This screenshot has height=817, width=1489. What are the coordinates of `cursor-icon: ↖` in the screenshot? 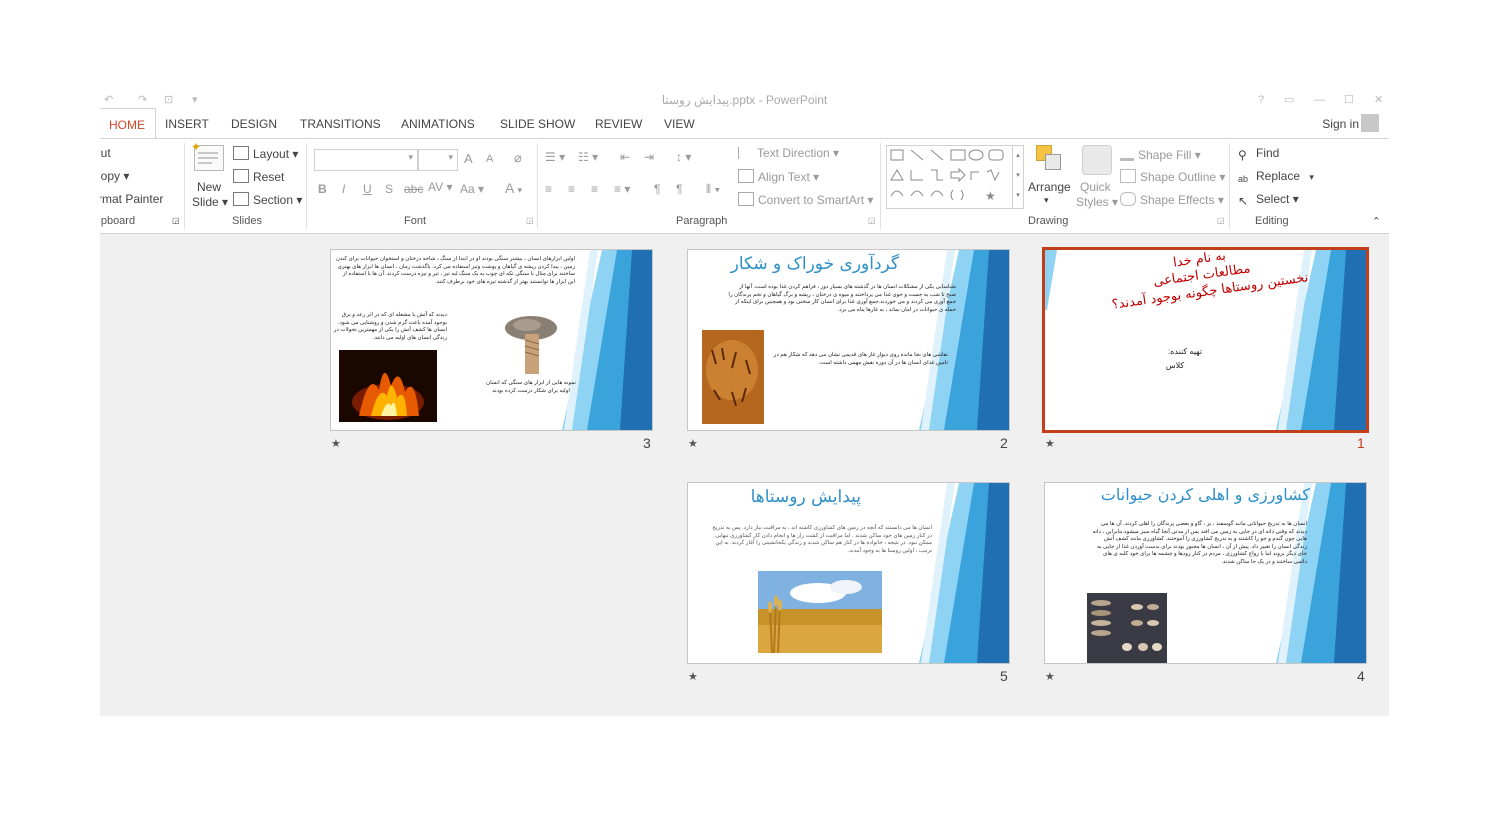 It's located at (1243, 201).